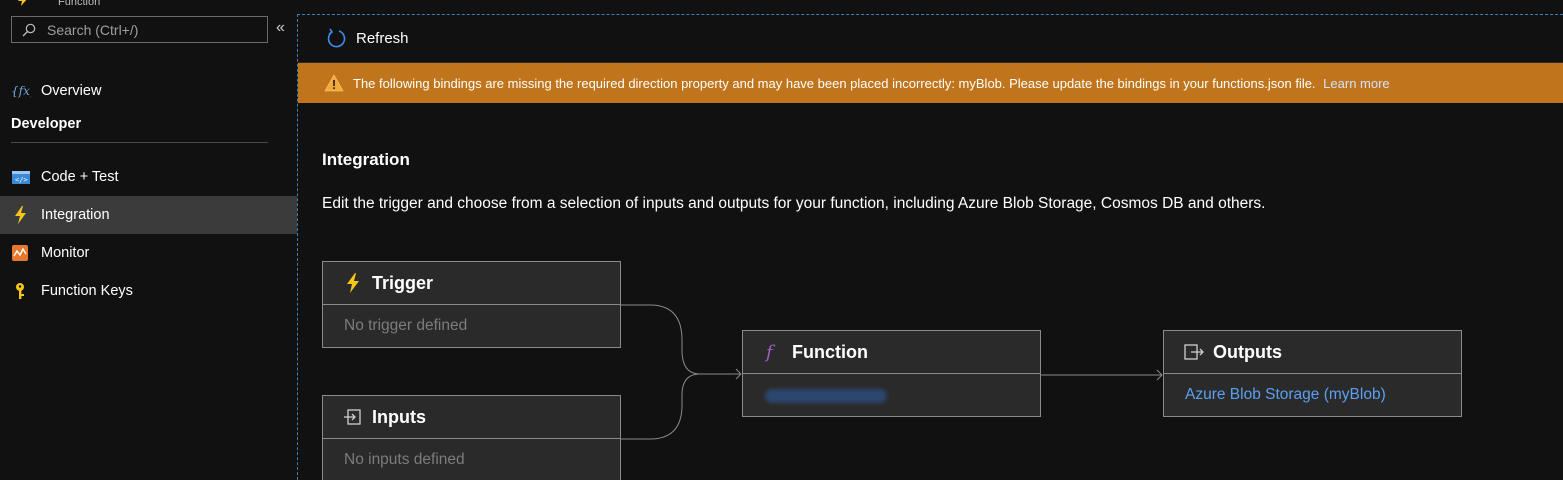 The image size is (1563, 480). Describe the element at coordinates (336, 38) in the screenshot. I see `refresh-icon` at that location.